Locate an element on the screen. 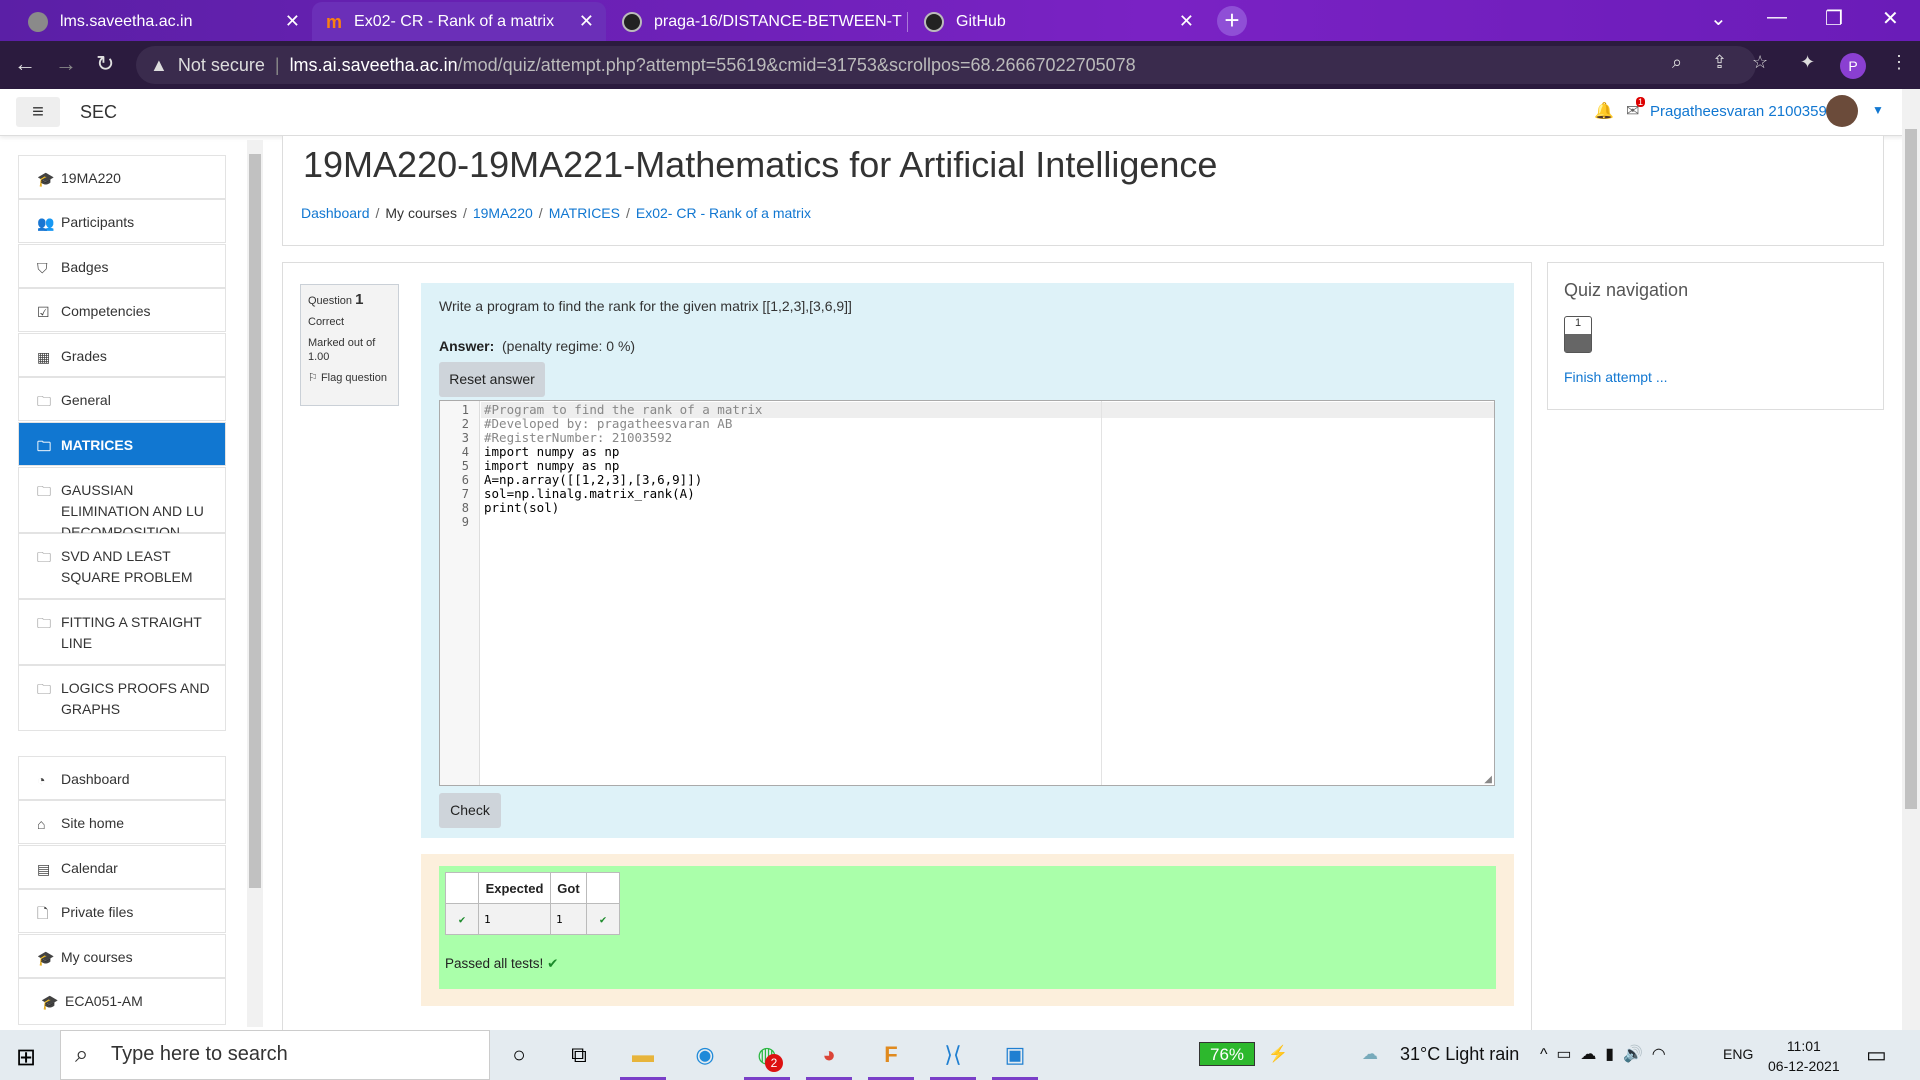 This screenshot has height=1080, width=1920. clock-date: 06-12-2021 is located at coordinates (1804, 1066).